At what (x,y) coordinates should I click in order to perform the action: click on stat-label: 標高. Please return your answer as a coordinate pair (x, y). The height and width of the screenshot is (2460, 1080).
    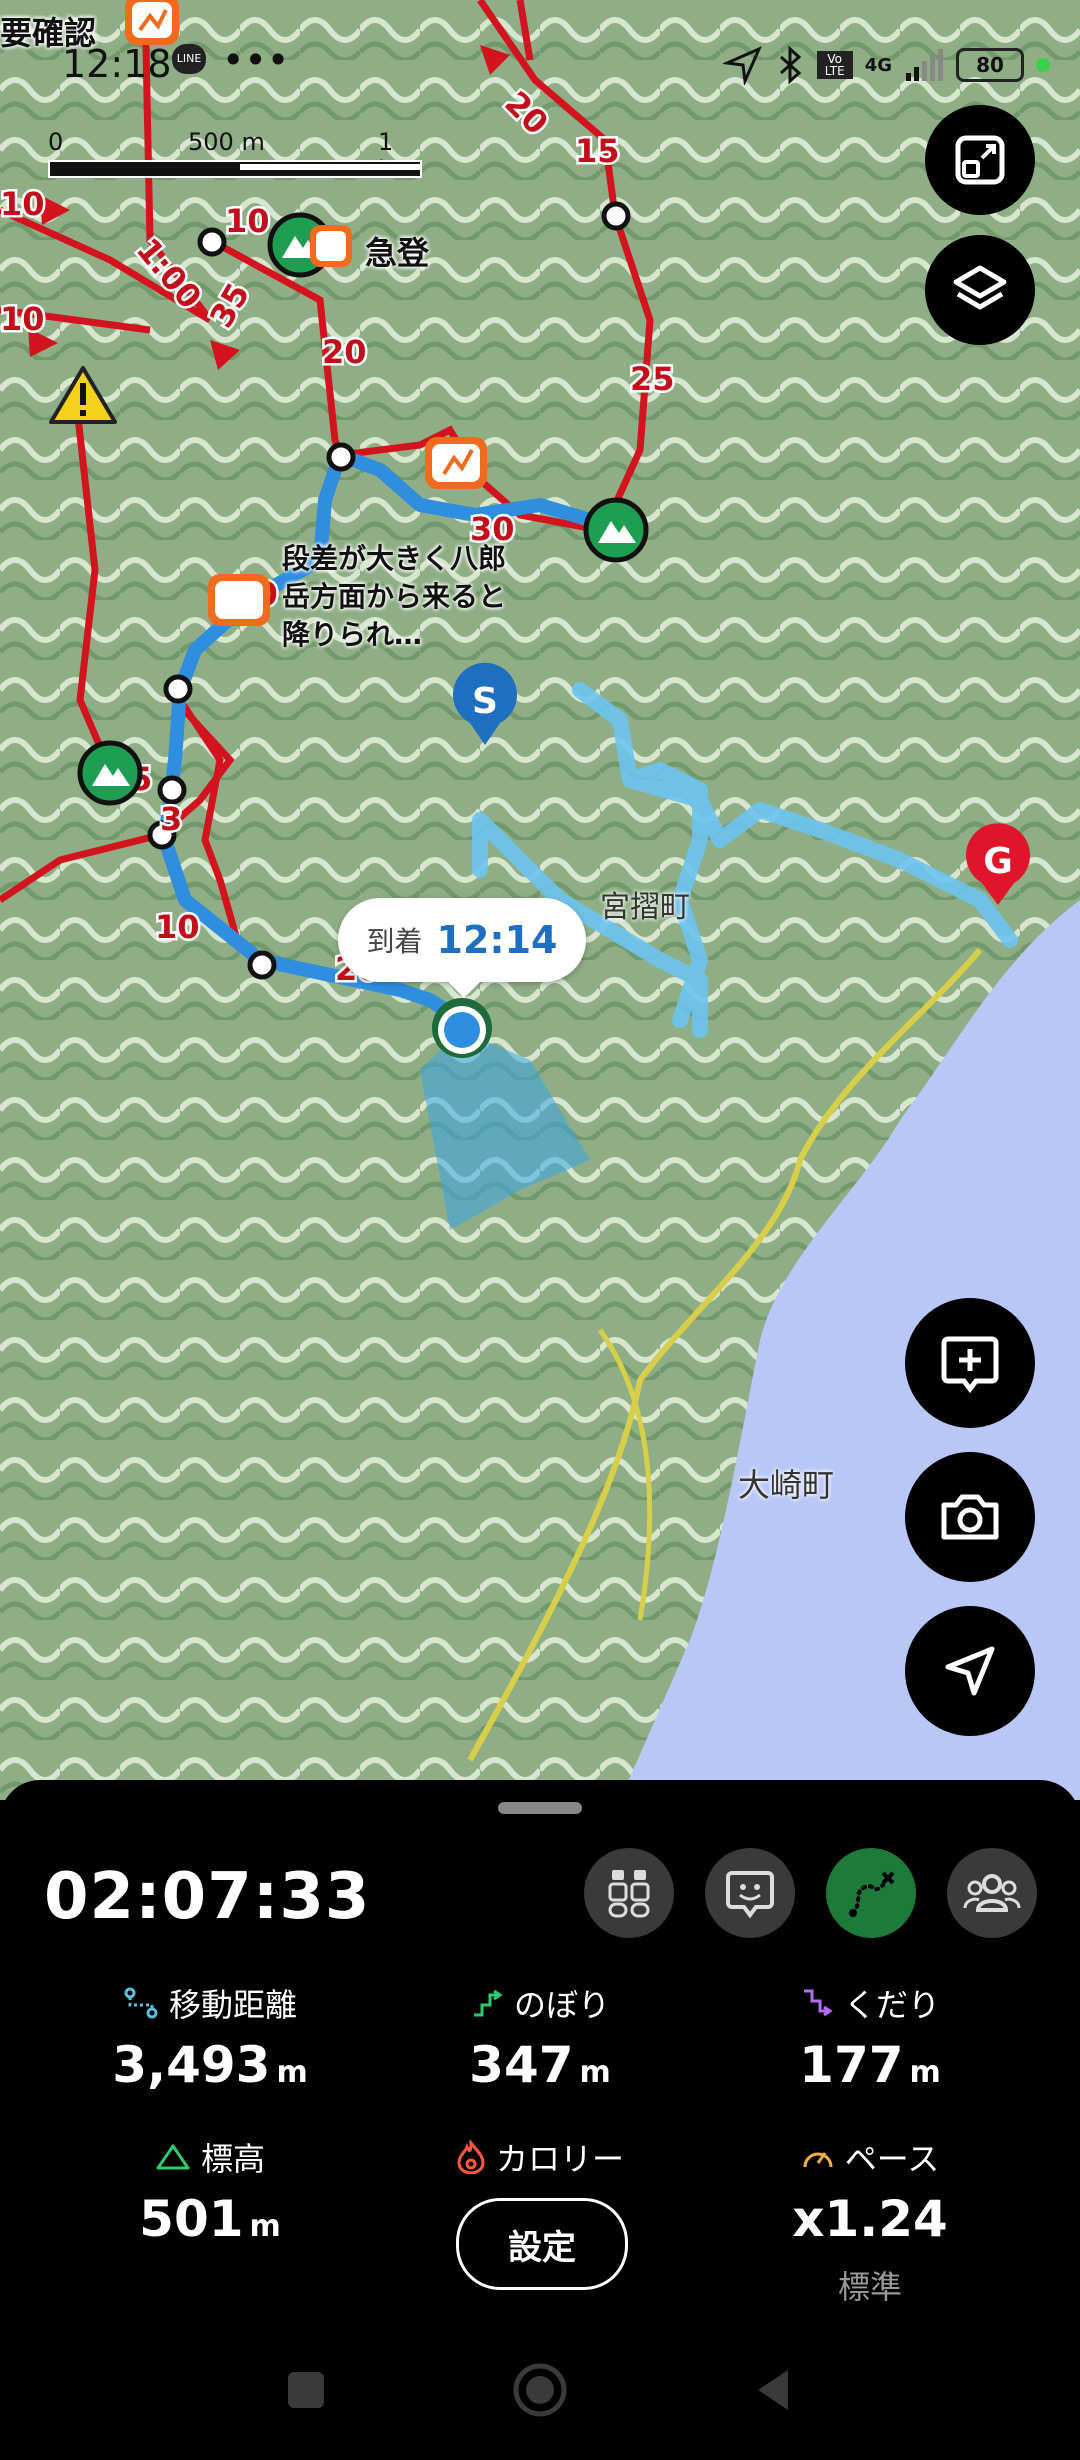
    Looking at the image, I should click on (232, 2159).